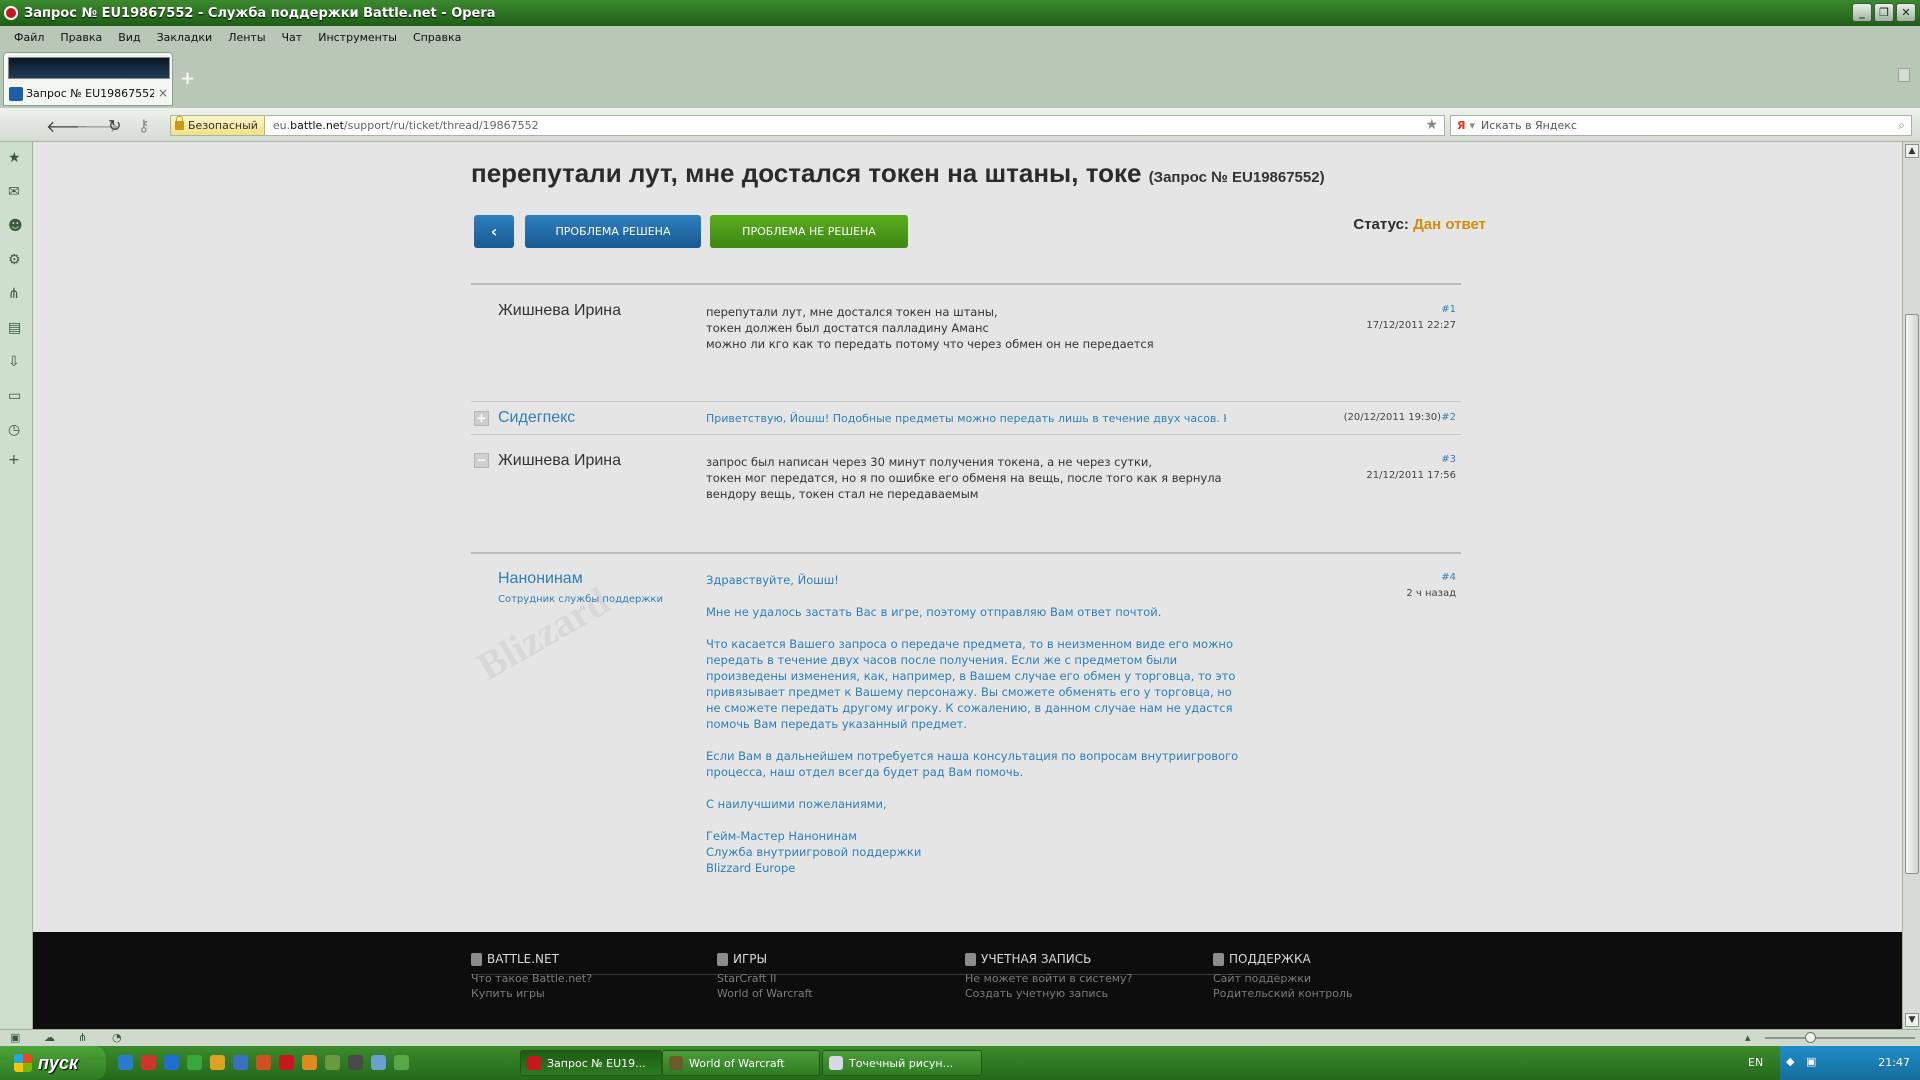  I want to click on scroll-down-icon: ▼, so click(1912, 1020).